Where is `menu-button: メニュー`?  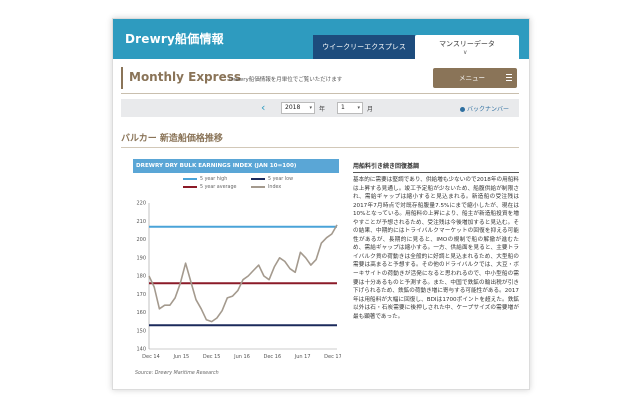 menu-button: メニュー is located at coordinates (475, 78).